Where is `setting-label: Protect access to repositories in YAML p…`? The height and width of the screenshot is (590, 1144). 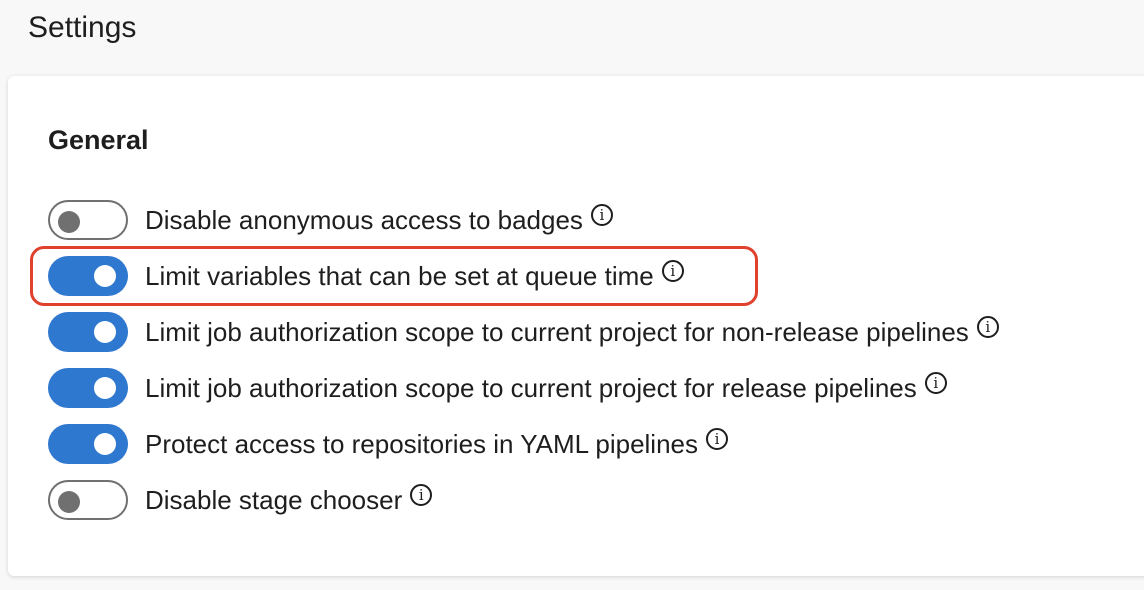
setting-label: Protect access to repositories in YAML p… is located at coordinates (422, 443).